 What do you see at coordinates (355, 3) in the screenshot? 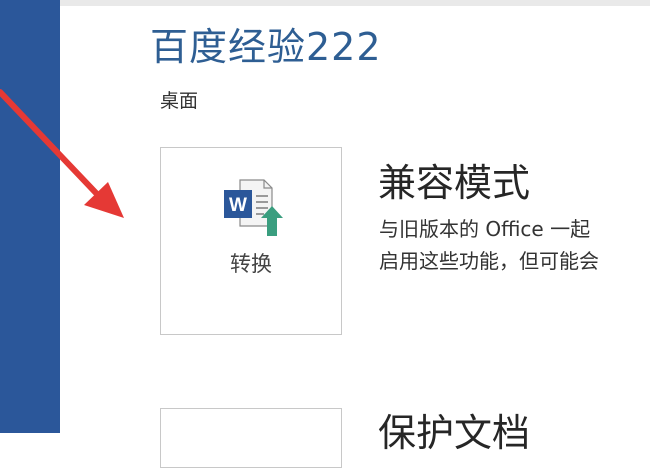
I see `top-divider` at bounding box center [355, 3].